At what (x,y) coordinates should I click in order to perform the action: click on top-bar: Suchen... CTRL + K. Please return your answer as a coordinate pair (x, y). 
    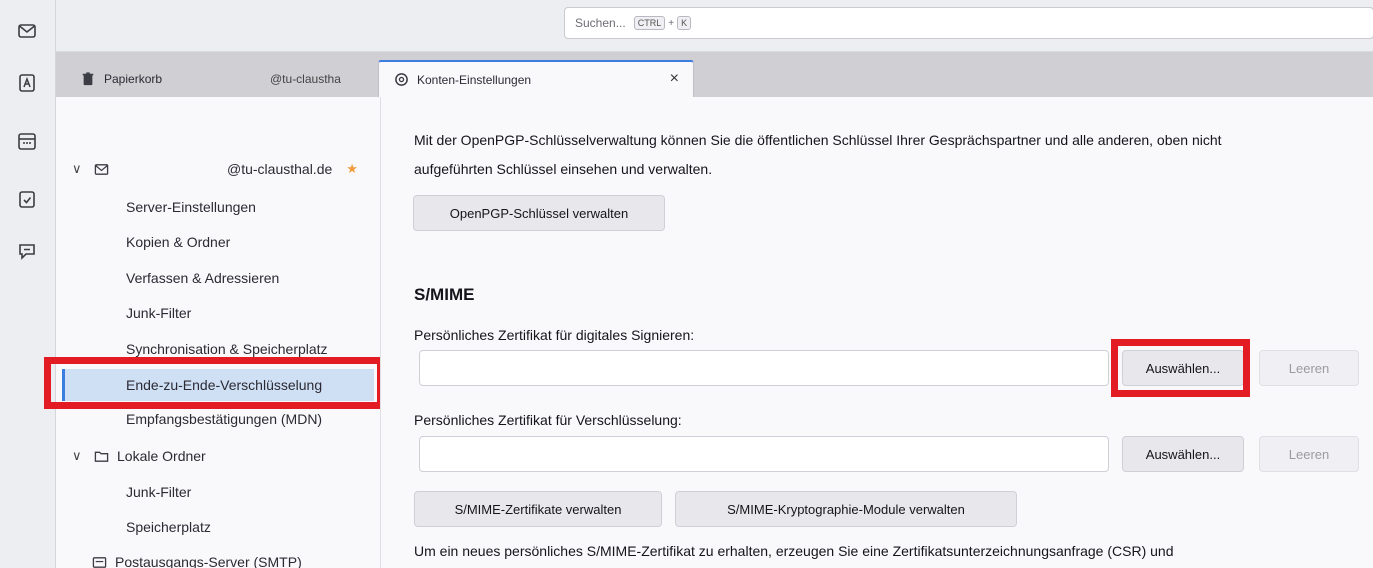
    Looking at the image, I should click on (714, 26).